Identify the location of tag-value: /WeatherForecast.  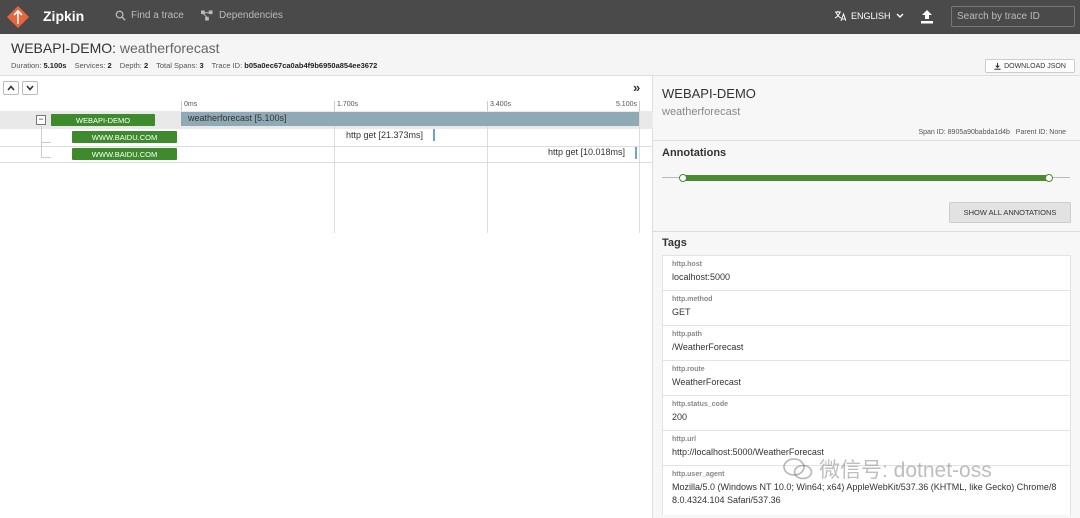
(708, 347).